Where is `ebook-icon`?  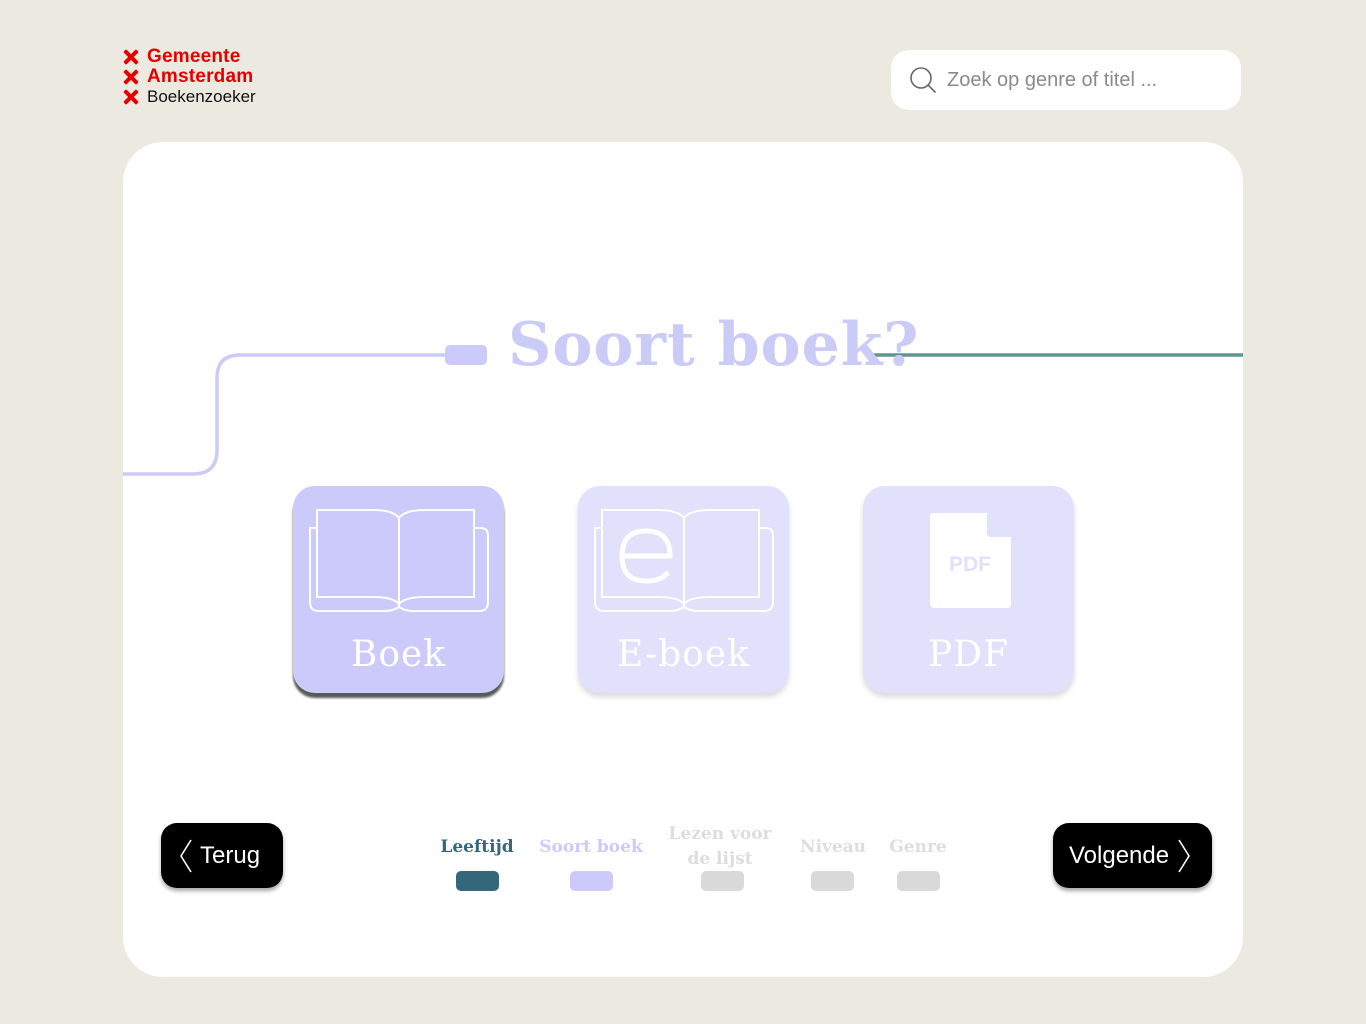
ebook-icon is located at coordinates (684, 560).